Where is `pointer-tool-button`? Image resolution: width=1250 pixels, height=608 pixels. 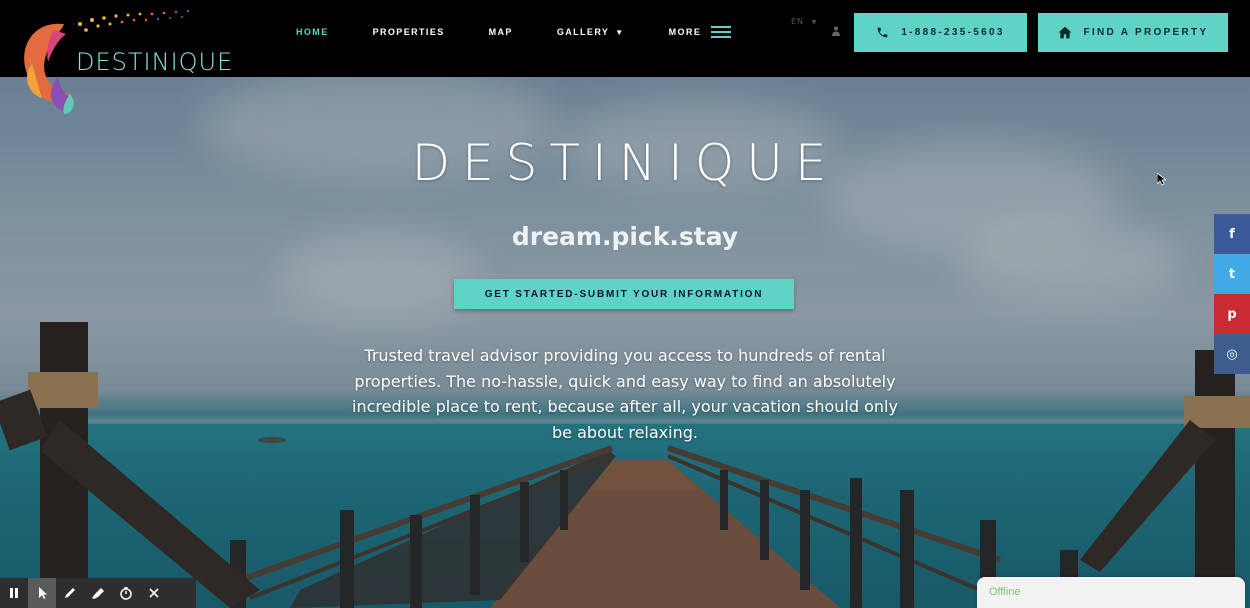 pointer-tool-button is located at coordinates (42, 593).